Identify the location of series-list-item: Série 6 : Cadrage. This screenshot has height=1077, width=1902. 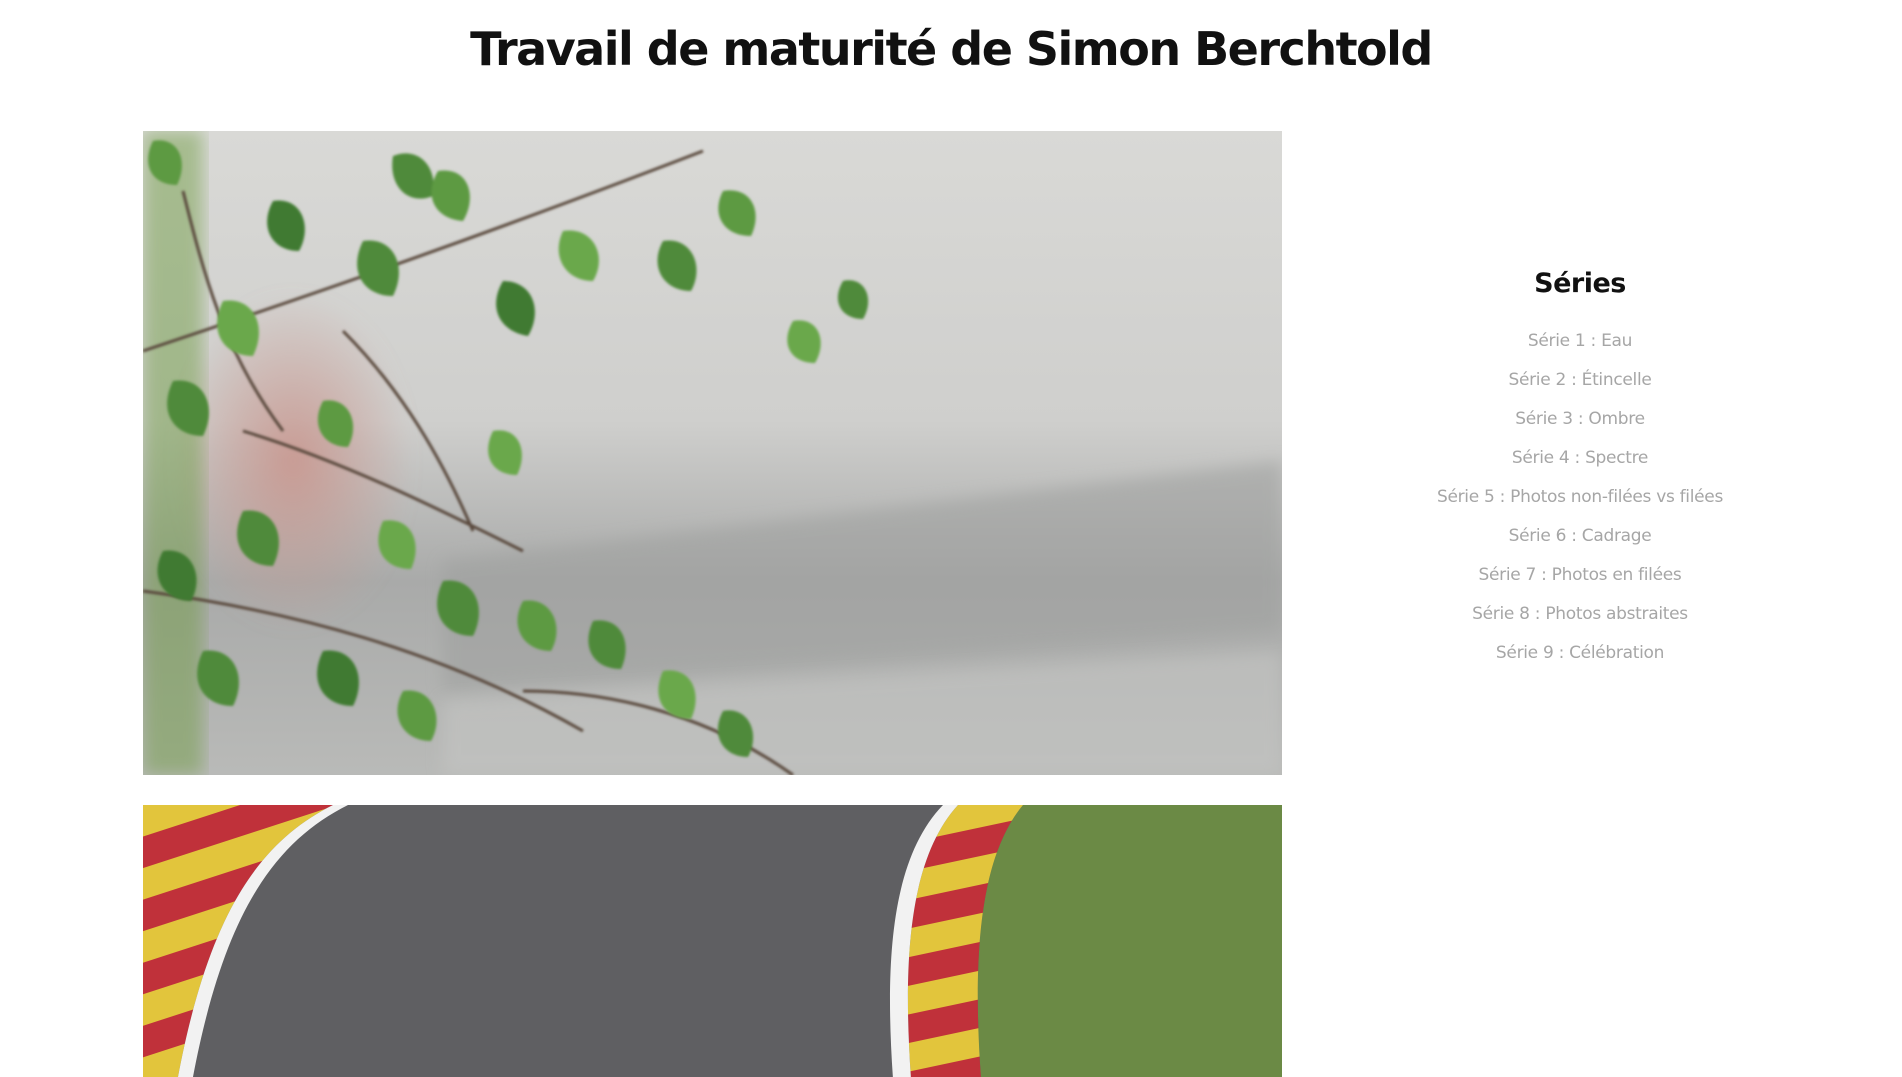
(1580, 535).